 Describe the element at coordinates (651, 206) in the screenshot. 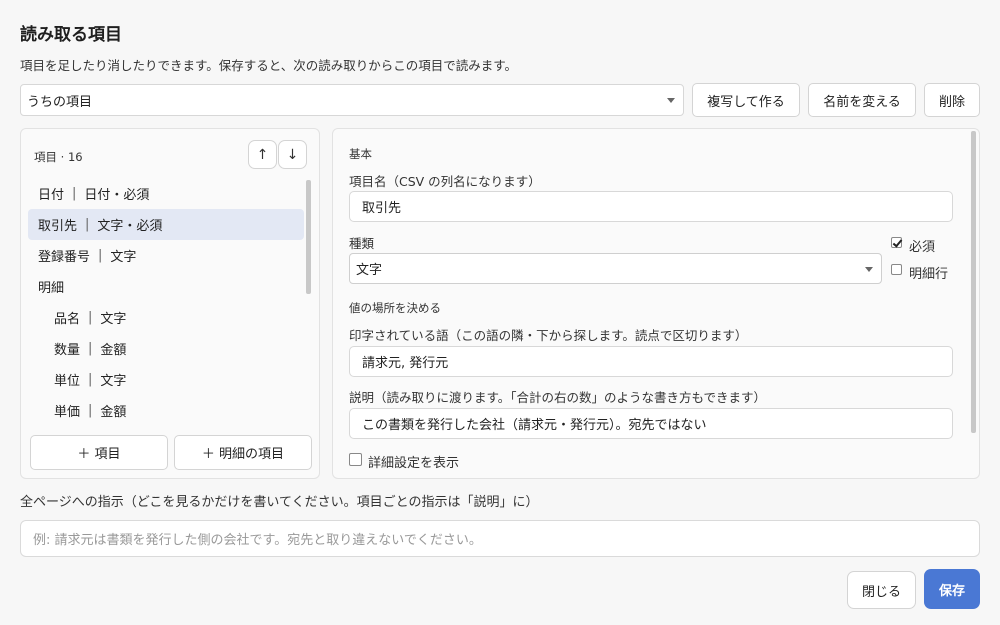

I see `item-name-input: 取引先` at that location.